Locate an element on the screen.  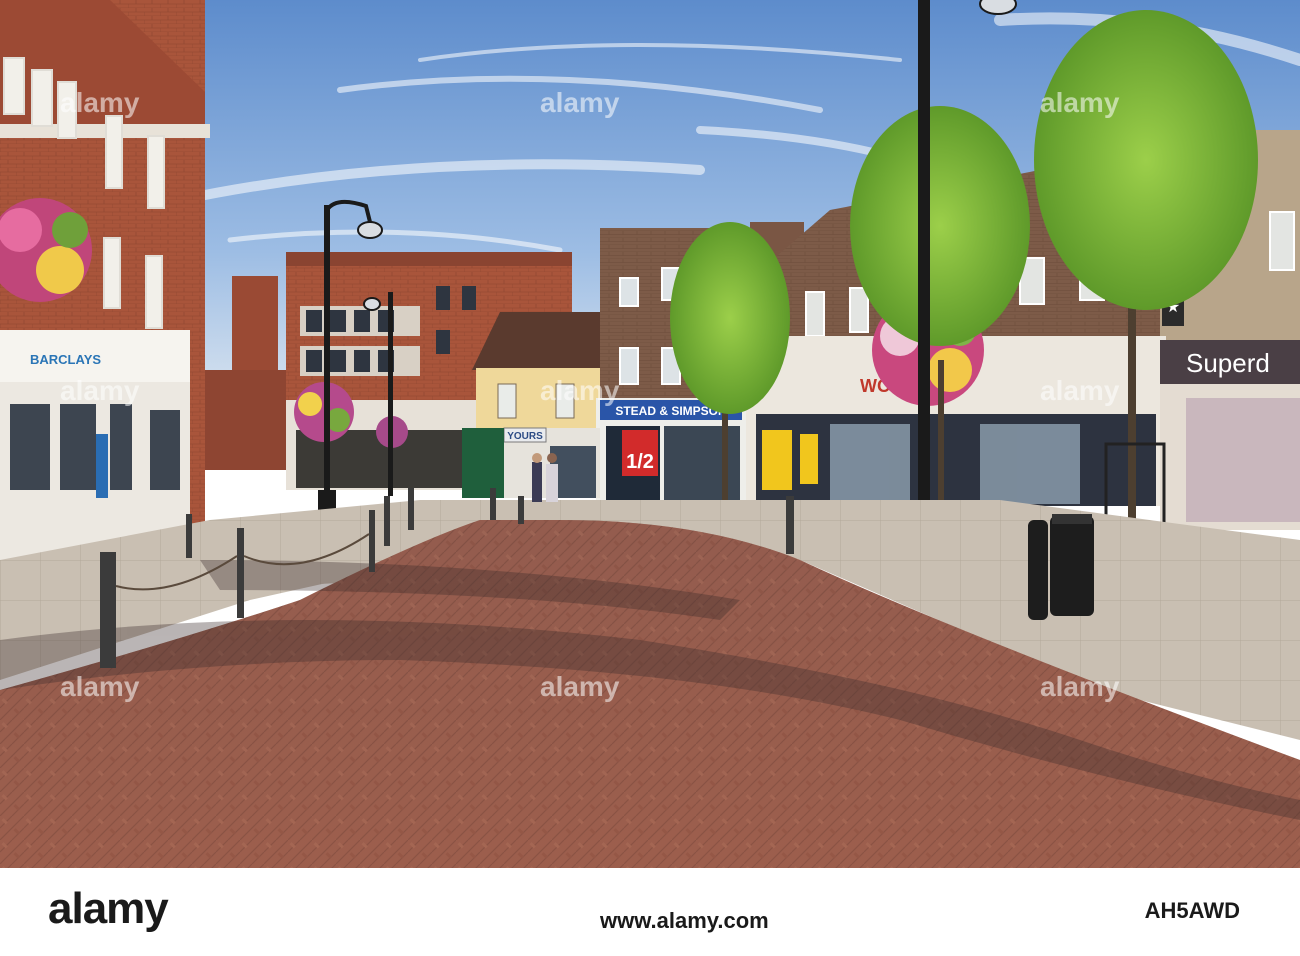
watermark-5: alamy is located at coordinates (580, 390).